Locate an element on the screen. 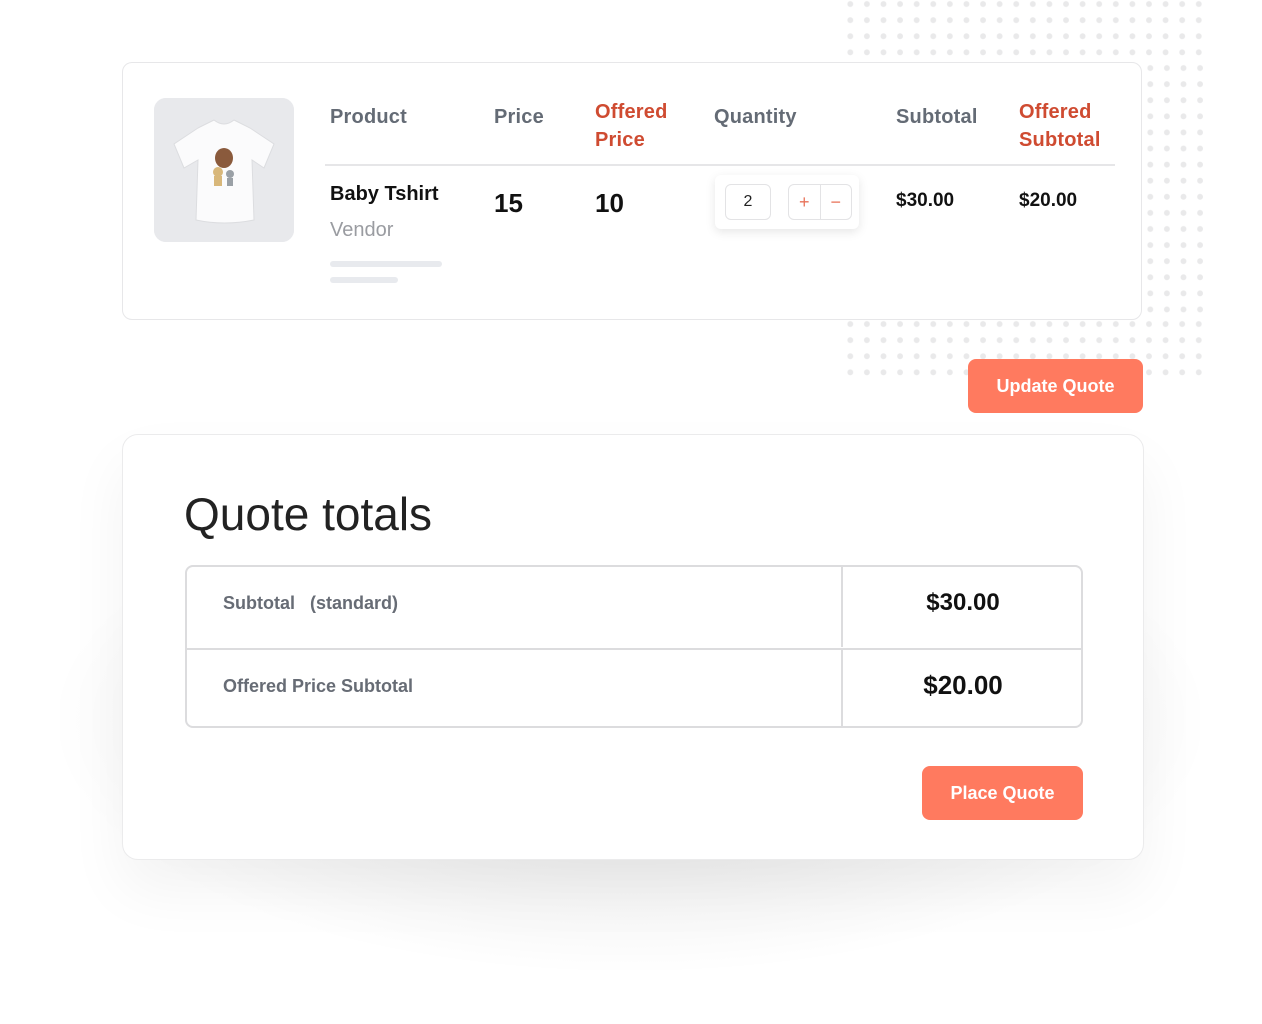 Image resolution: width=1262 pixels, height=1024 pixels. offered-subtotal-value: $20.00 is located at coordinates (1048, 200).